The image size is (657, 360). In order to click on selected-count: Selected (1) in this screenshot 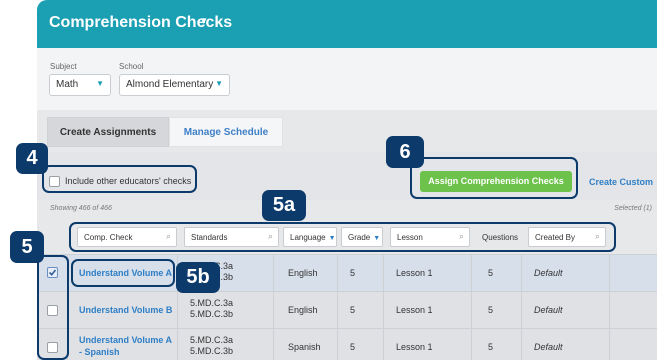, I will do `click(633, 208)`.